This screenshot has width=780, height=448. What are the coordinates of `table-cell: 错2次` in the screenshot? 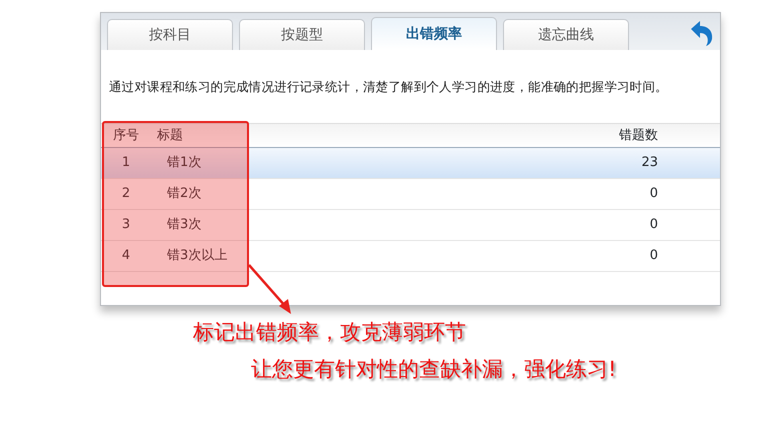 It's located at (184, 194).